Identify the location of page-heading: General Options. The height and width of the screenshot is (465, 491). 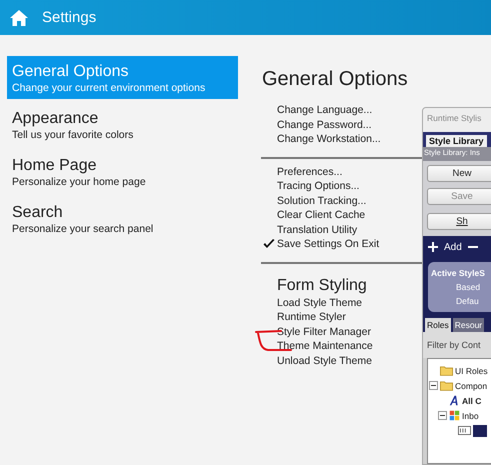
(335, 79).